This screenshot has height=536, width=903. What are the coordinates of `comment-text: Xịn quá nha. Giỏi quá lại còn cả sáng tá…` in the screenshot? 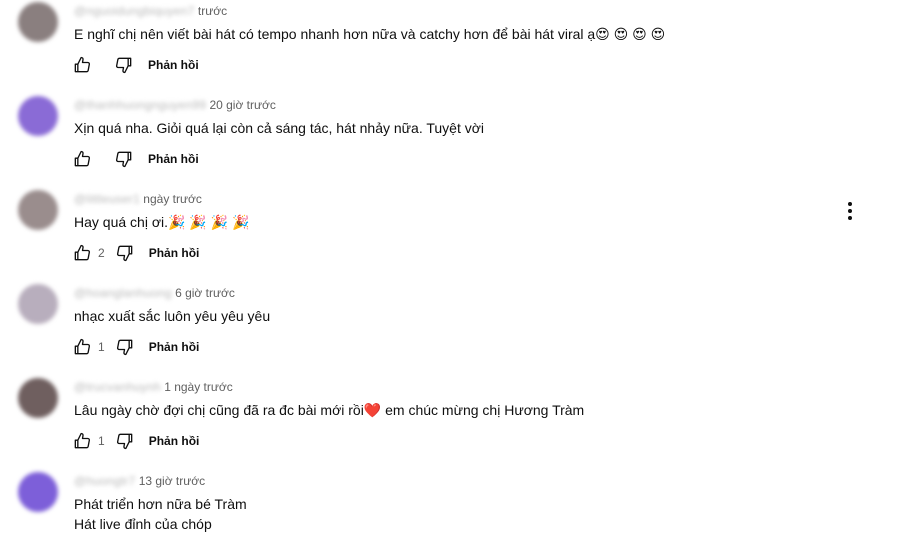 It's located at (279, 128).